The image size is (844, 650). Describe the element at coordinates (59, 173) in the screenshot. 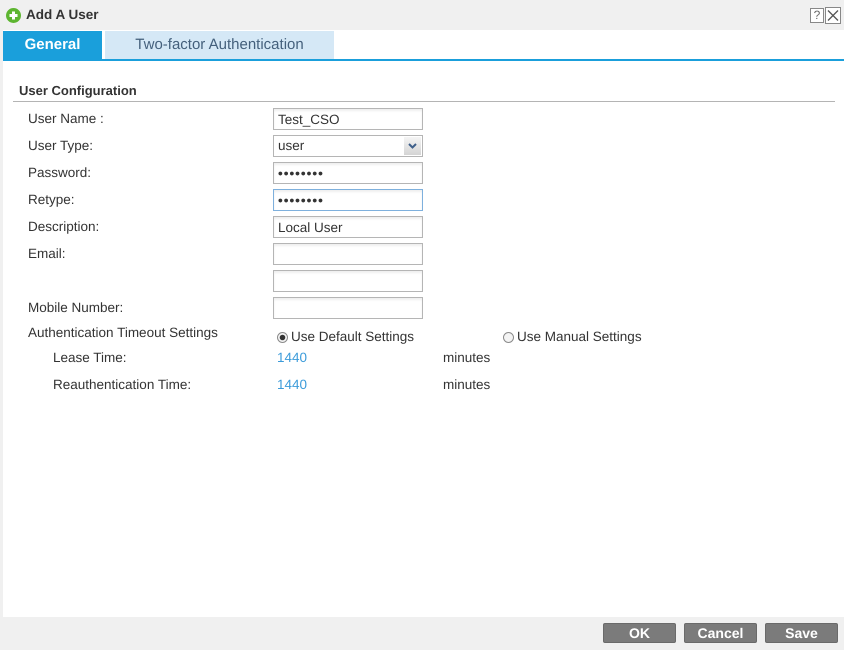

I see `field-label: Password:` at that location.